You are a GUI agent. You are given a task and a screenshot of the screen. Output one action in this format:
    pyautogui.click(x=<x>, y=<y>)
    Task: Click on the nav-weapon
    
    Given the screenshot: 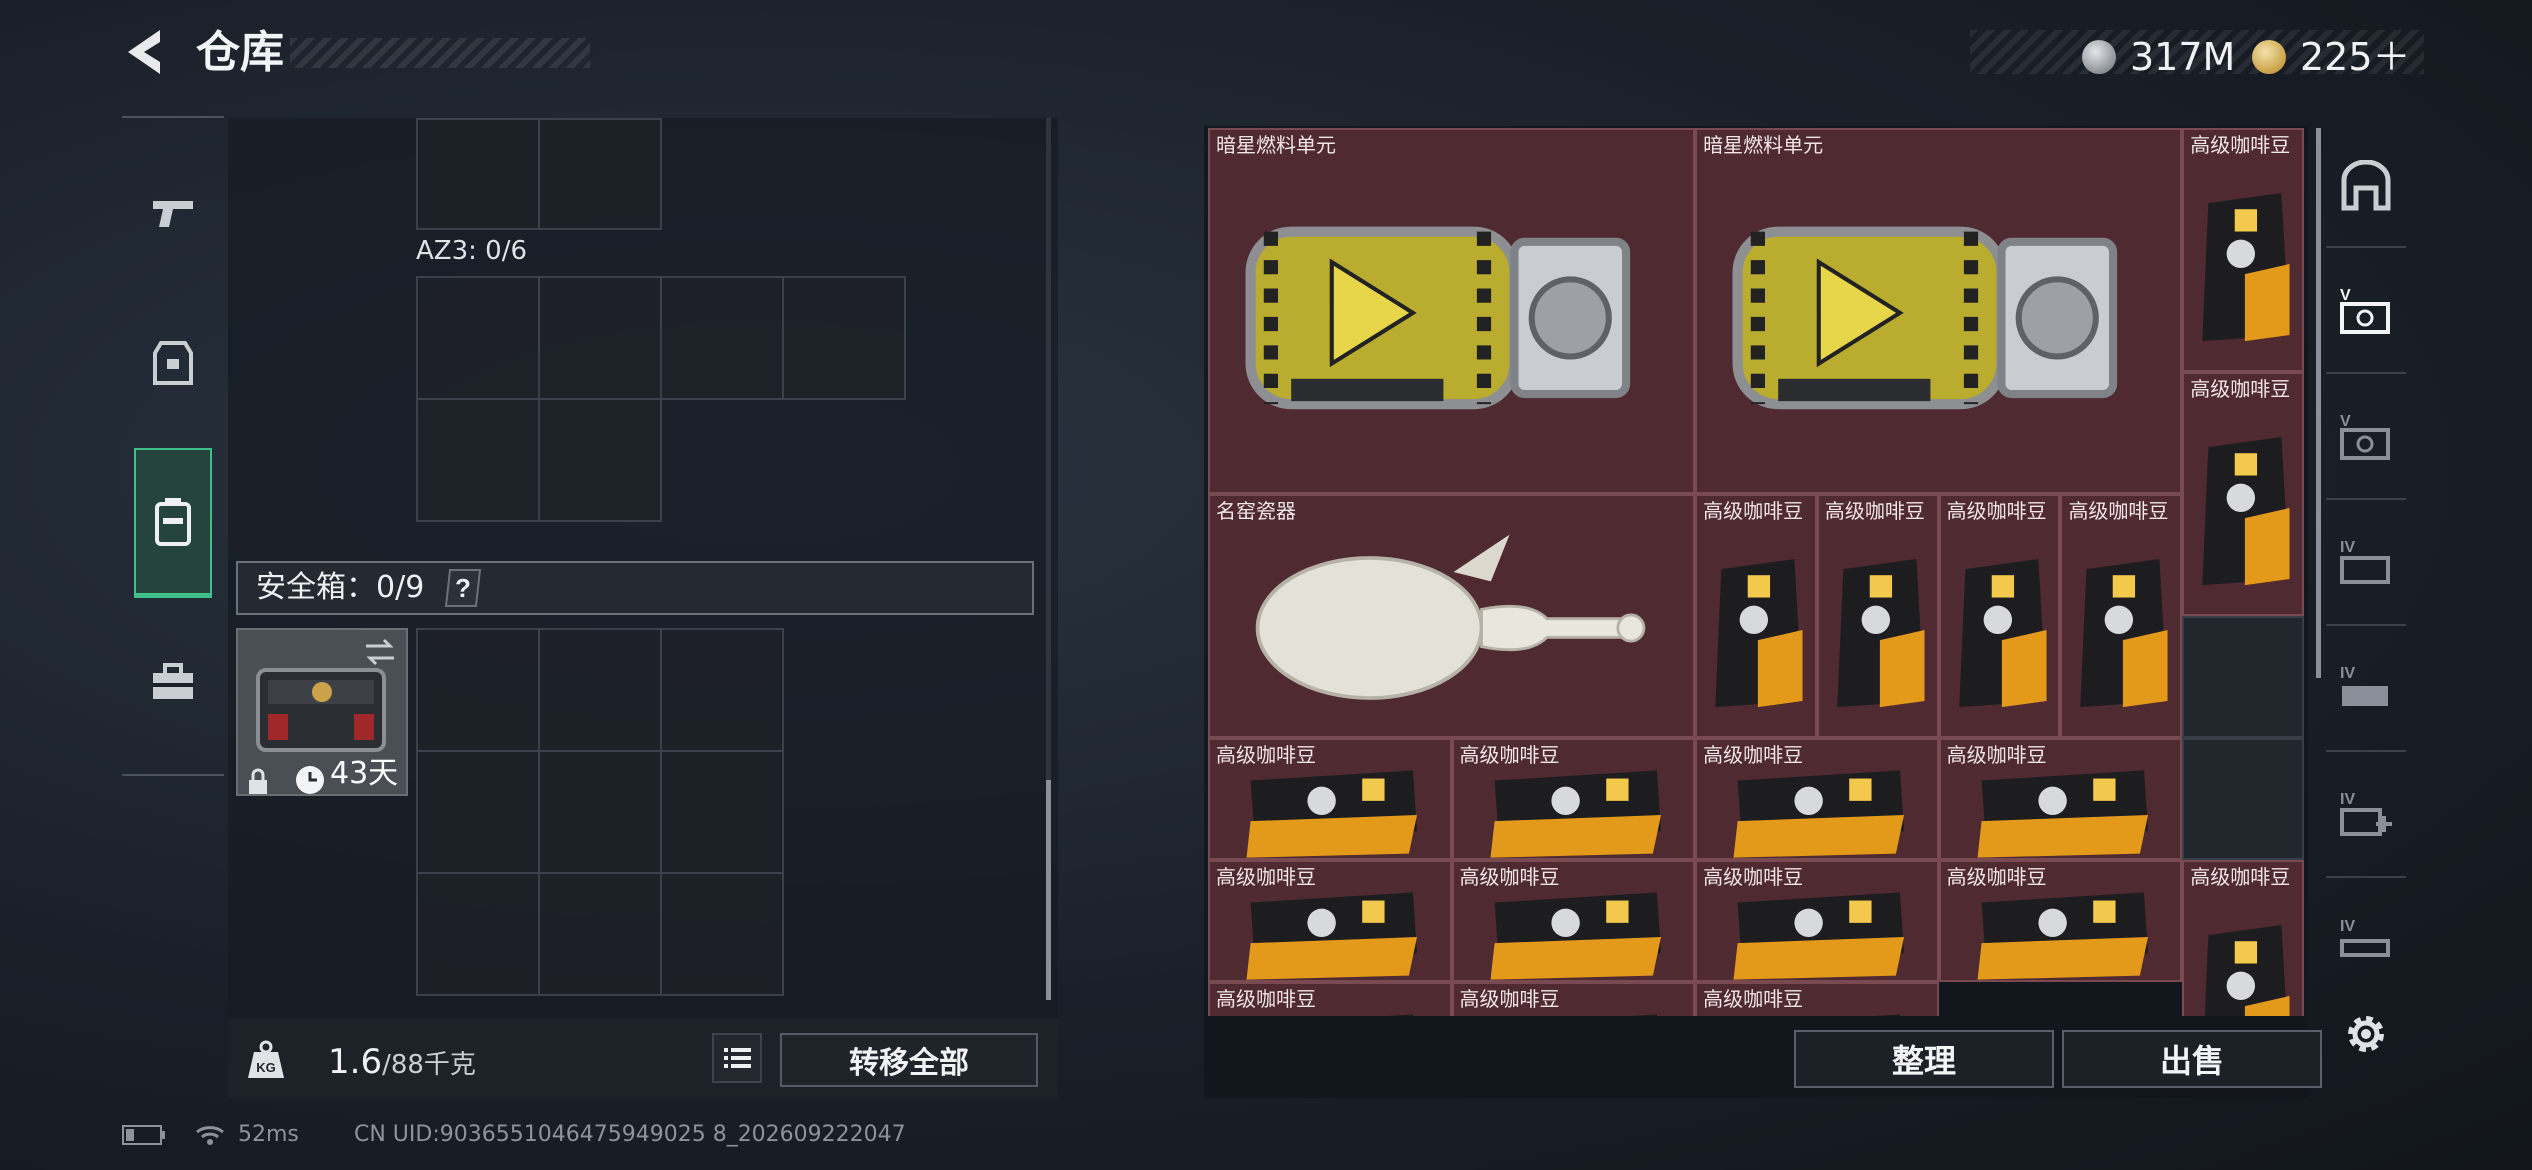 What is the action you would take?
    pyautogui.click(x=173, y=213)
    